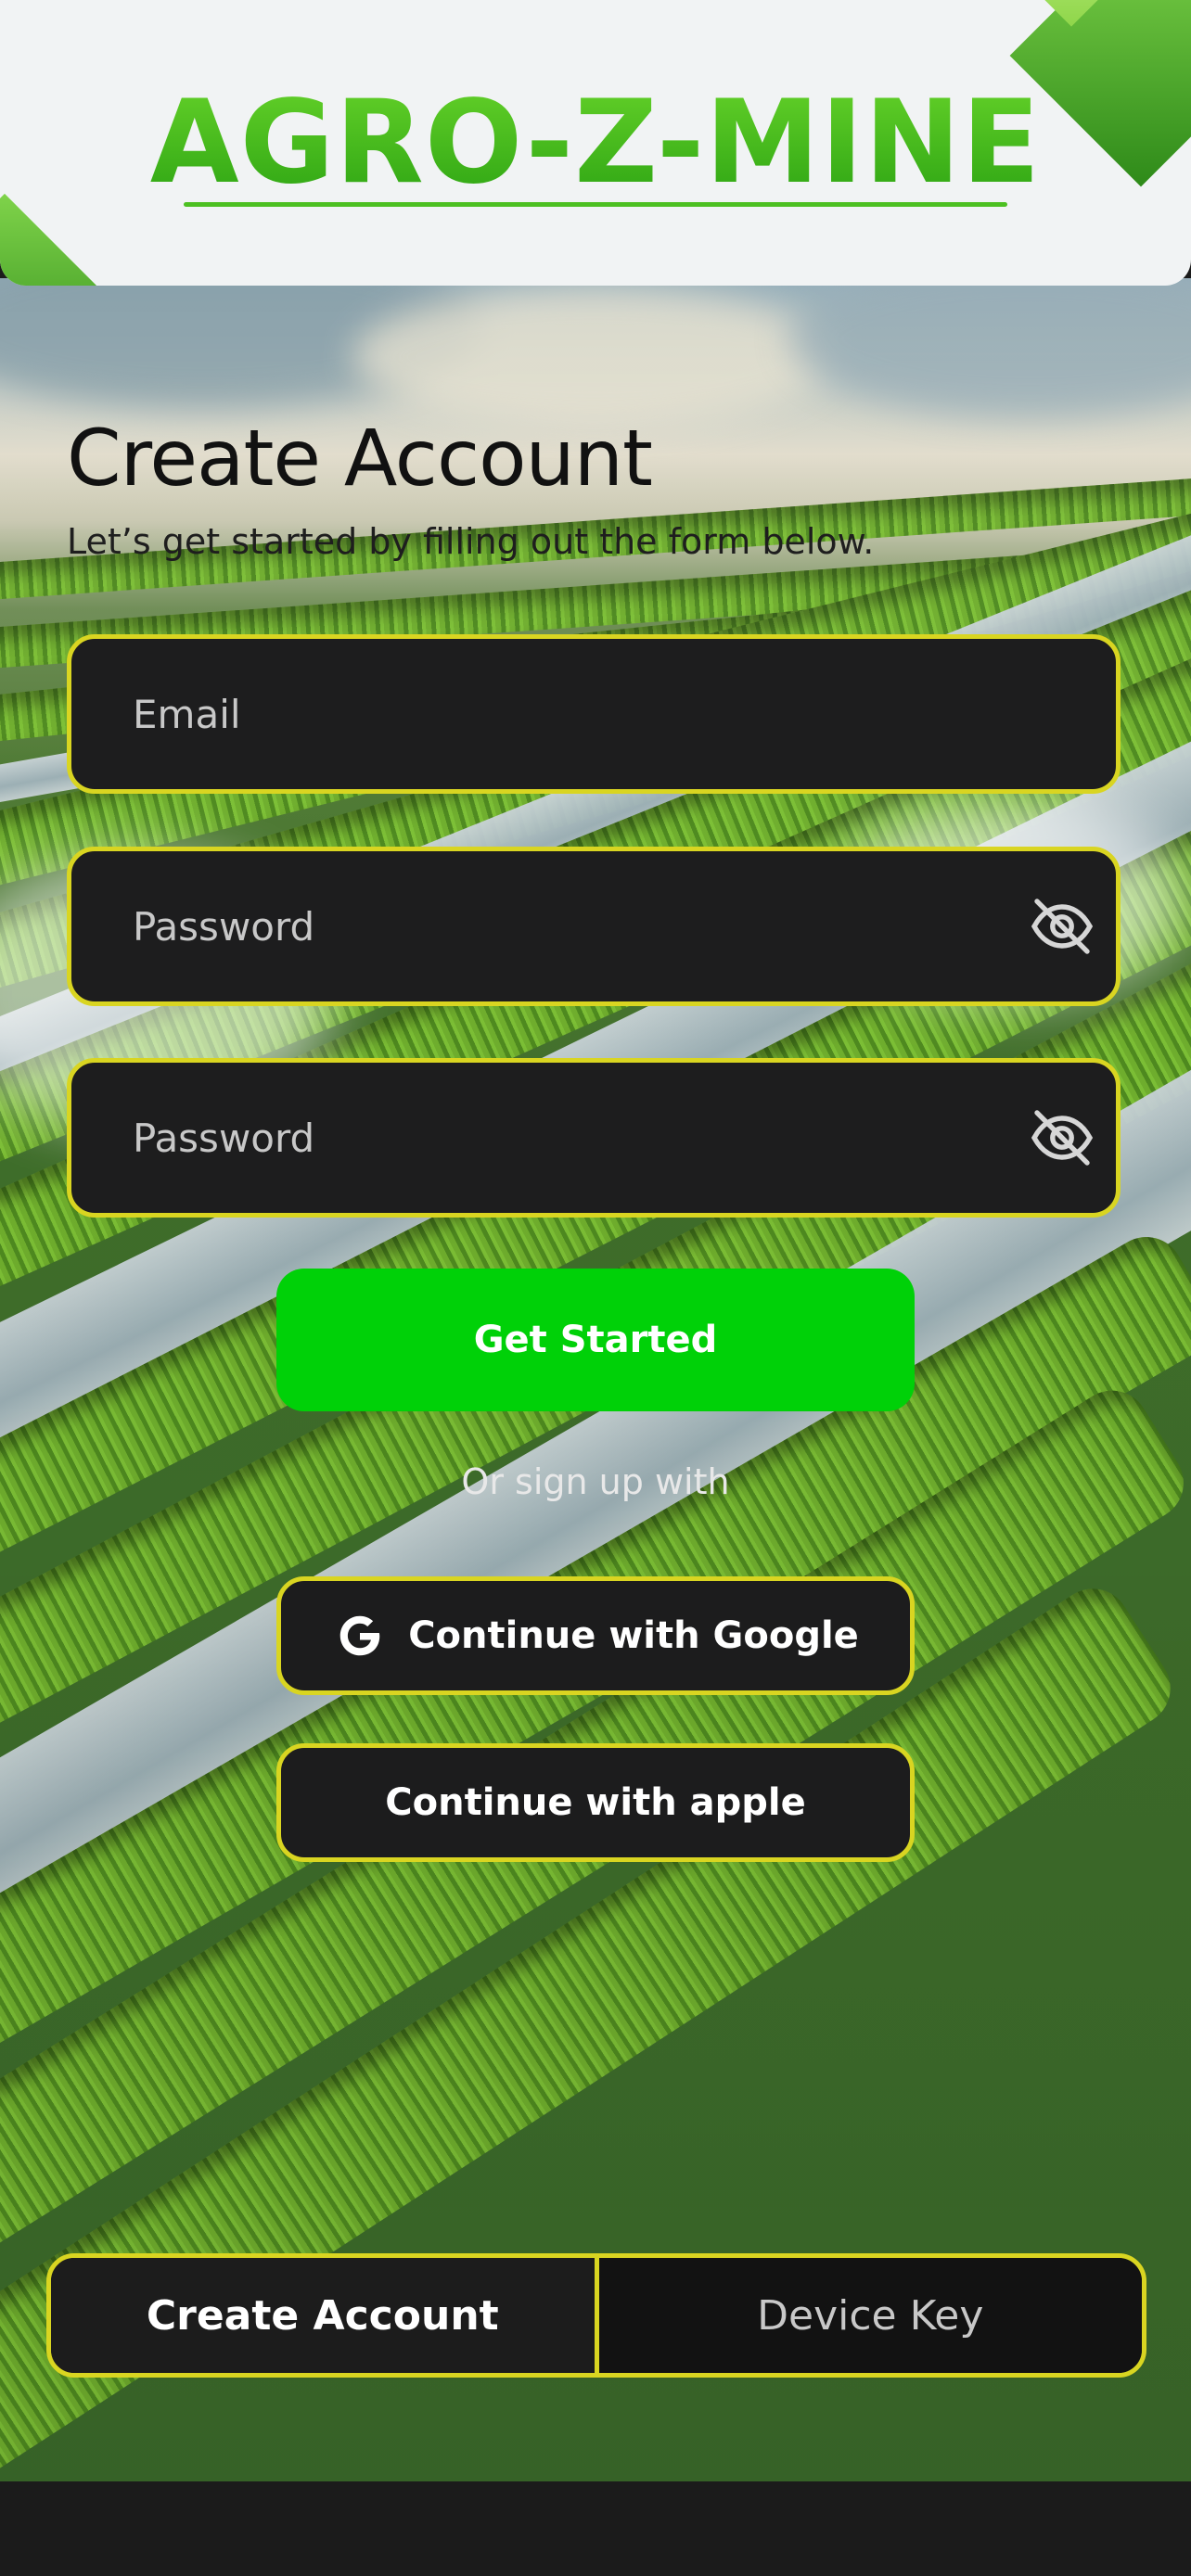 The image size is (1191, 2576). Describe the element at coordinates (325, 2315) in the screenshot. I see `tab-create-account: Create Account` at that location.